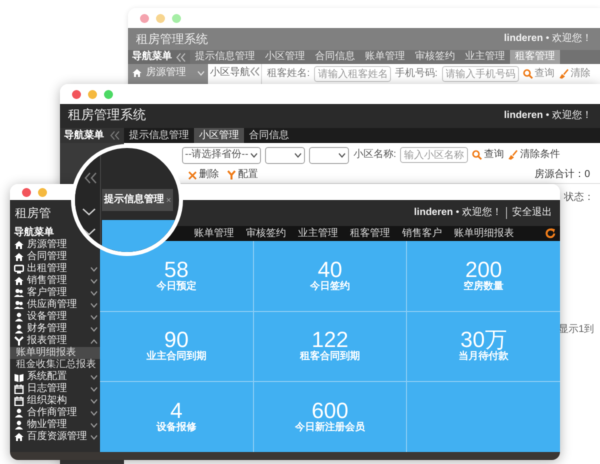 This screenshot has width=600, height=464. I want to click on stat-label: 今日签约, so click(330, 286).